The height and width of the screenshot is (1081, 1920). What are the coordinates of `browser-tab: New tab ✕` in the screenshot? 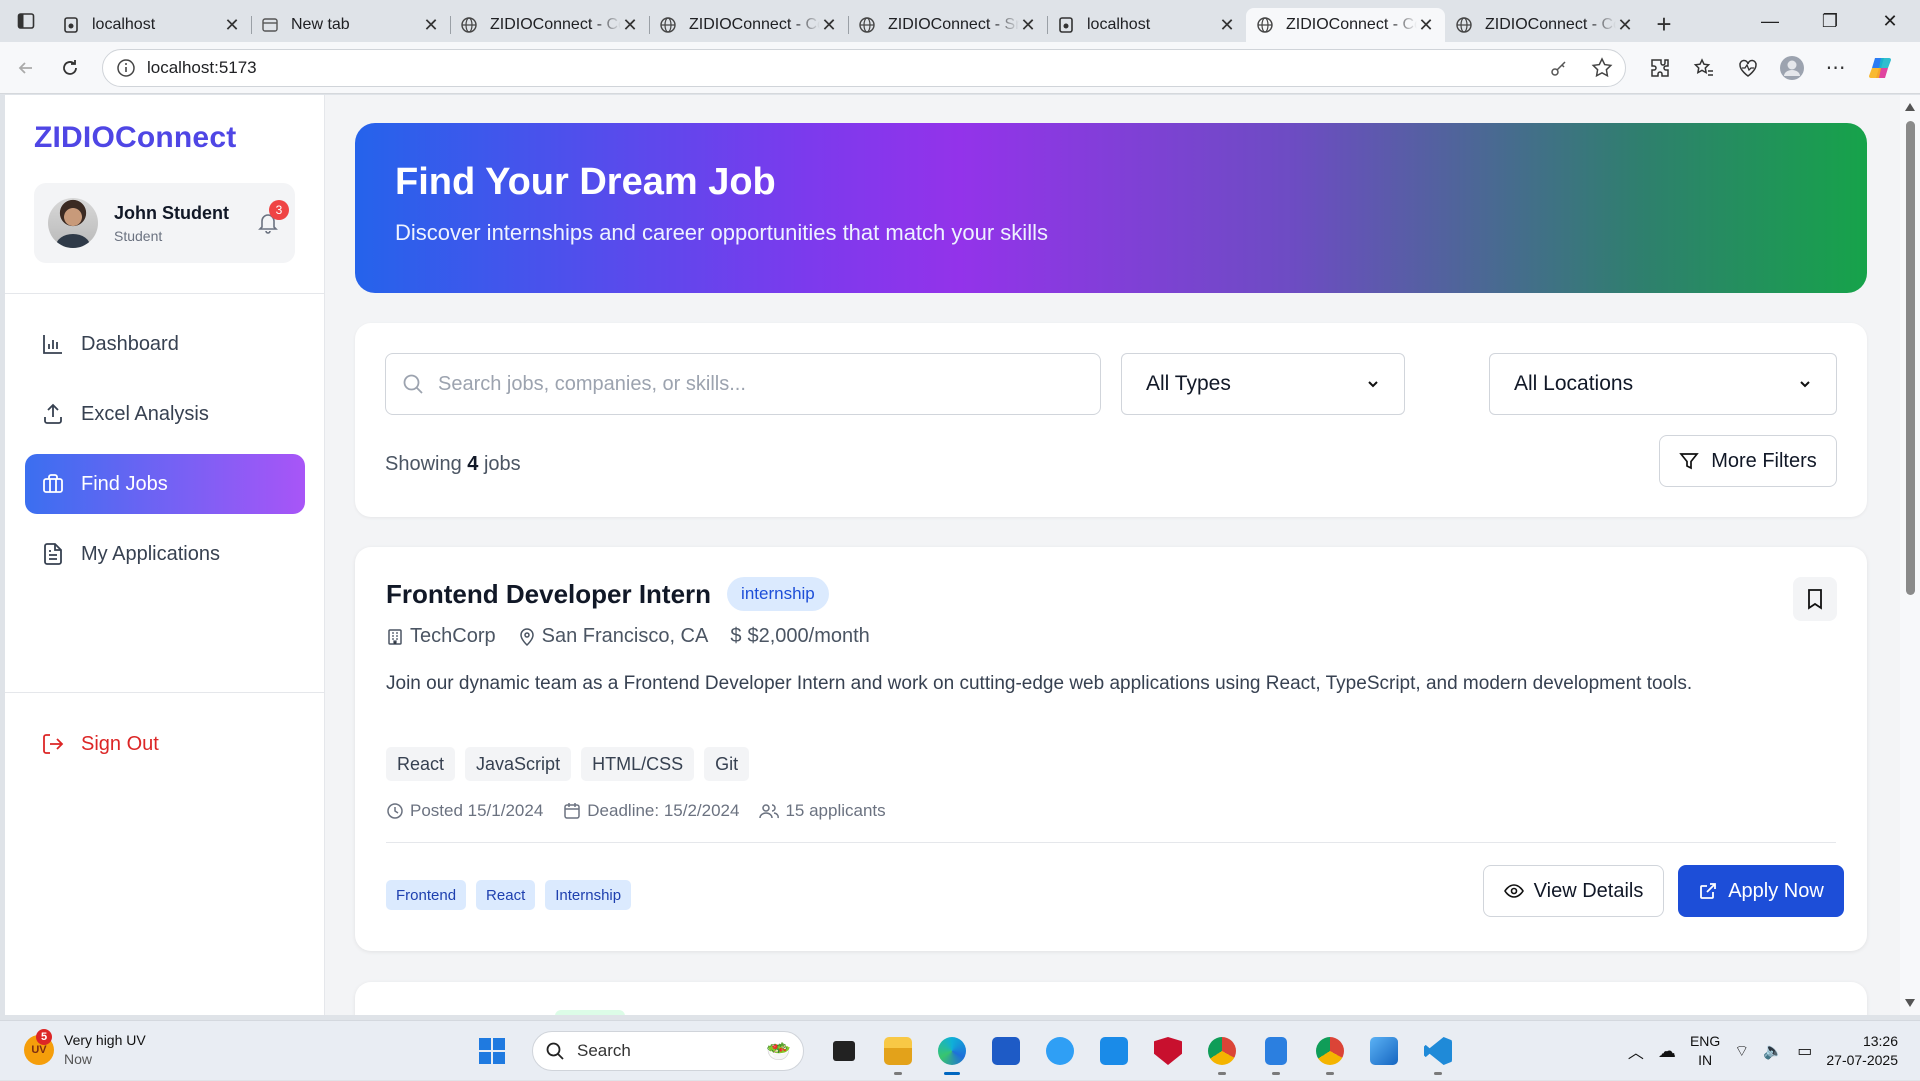 It's located at (350, 25).